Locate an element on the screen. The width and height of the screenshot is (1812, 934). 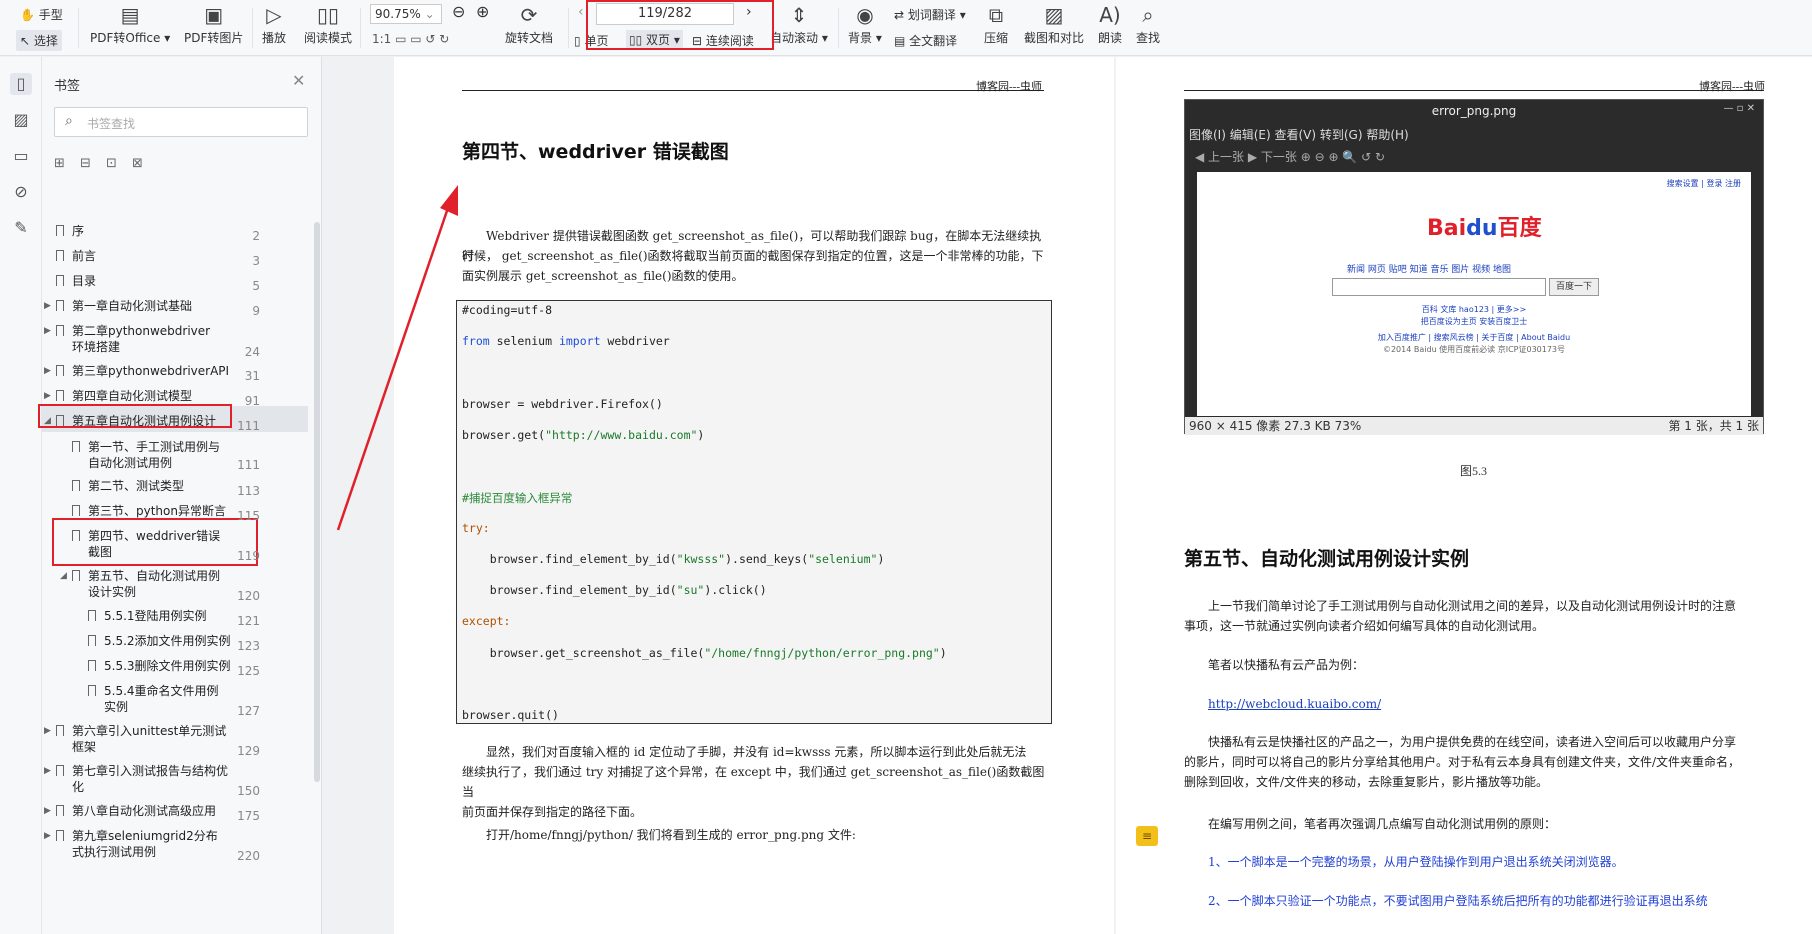
comment-note-icon: ≡ is located at coordinates (1147, 836).